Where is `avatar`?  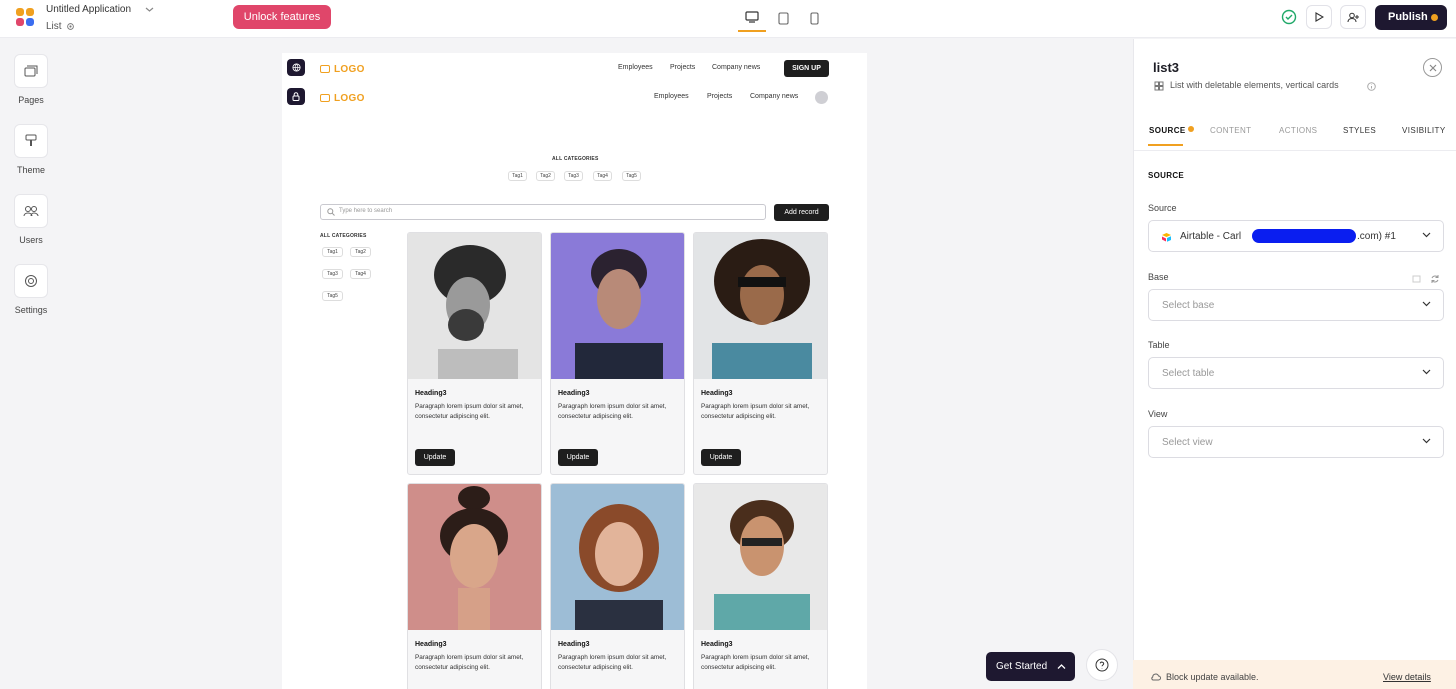 avatar is located at coordinates (821, 97).